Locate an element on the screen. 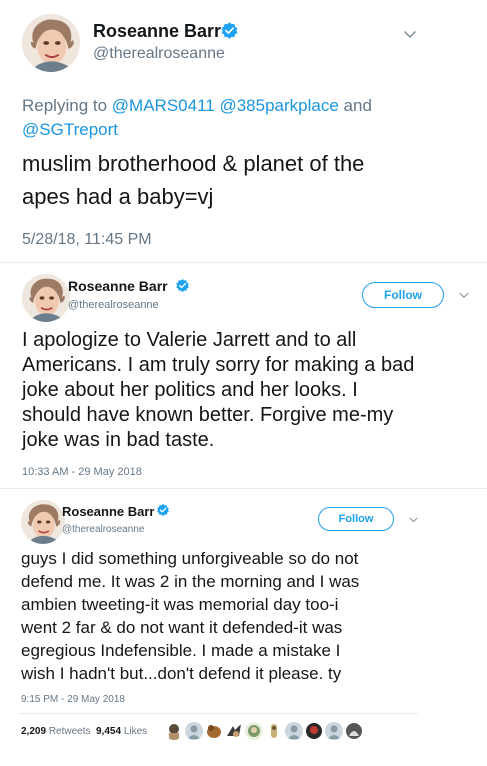  tweet-text-line: apes had a baby=vj is located at coordinates (118, 196).